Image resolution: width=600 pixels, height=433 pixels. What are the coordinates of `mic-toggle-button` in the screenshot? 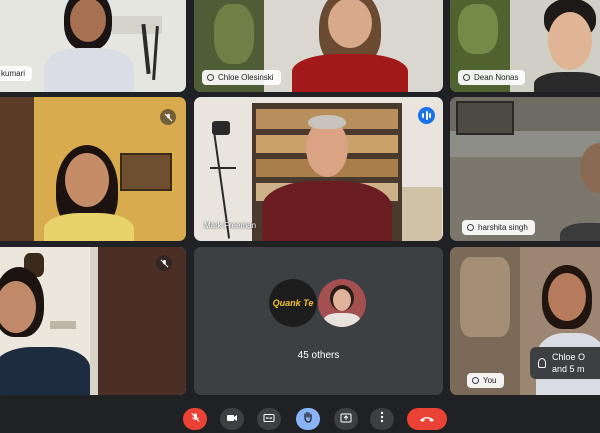 It's located at (195, 419).